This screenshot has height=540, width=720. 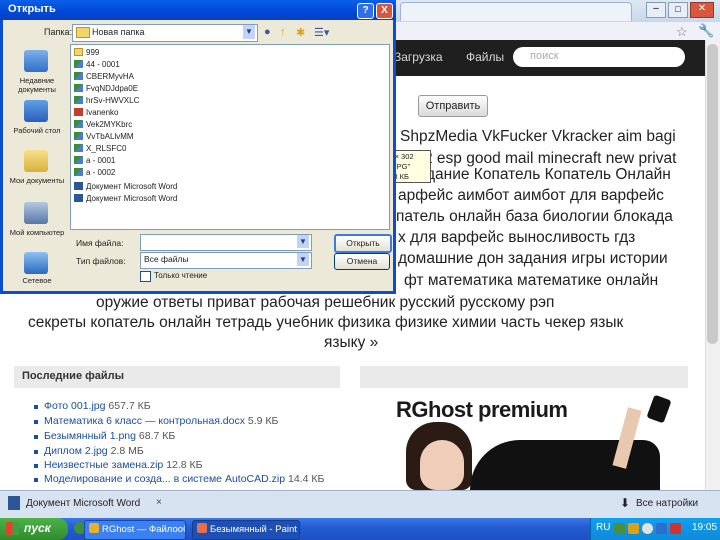 What do you see at coordinates (365, 11) in the screenshot?
I see `dialog-help-button: ?` at bounding box center [365, 11].